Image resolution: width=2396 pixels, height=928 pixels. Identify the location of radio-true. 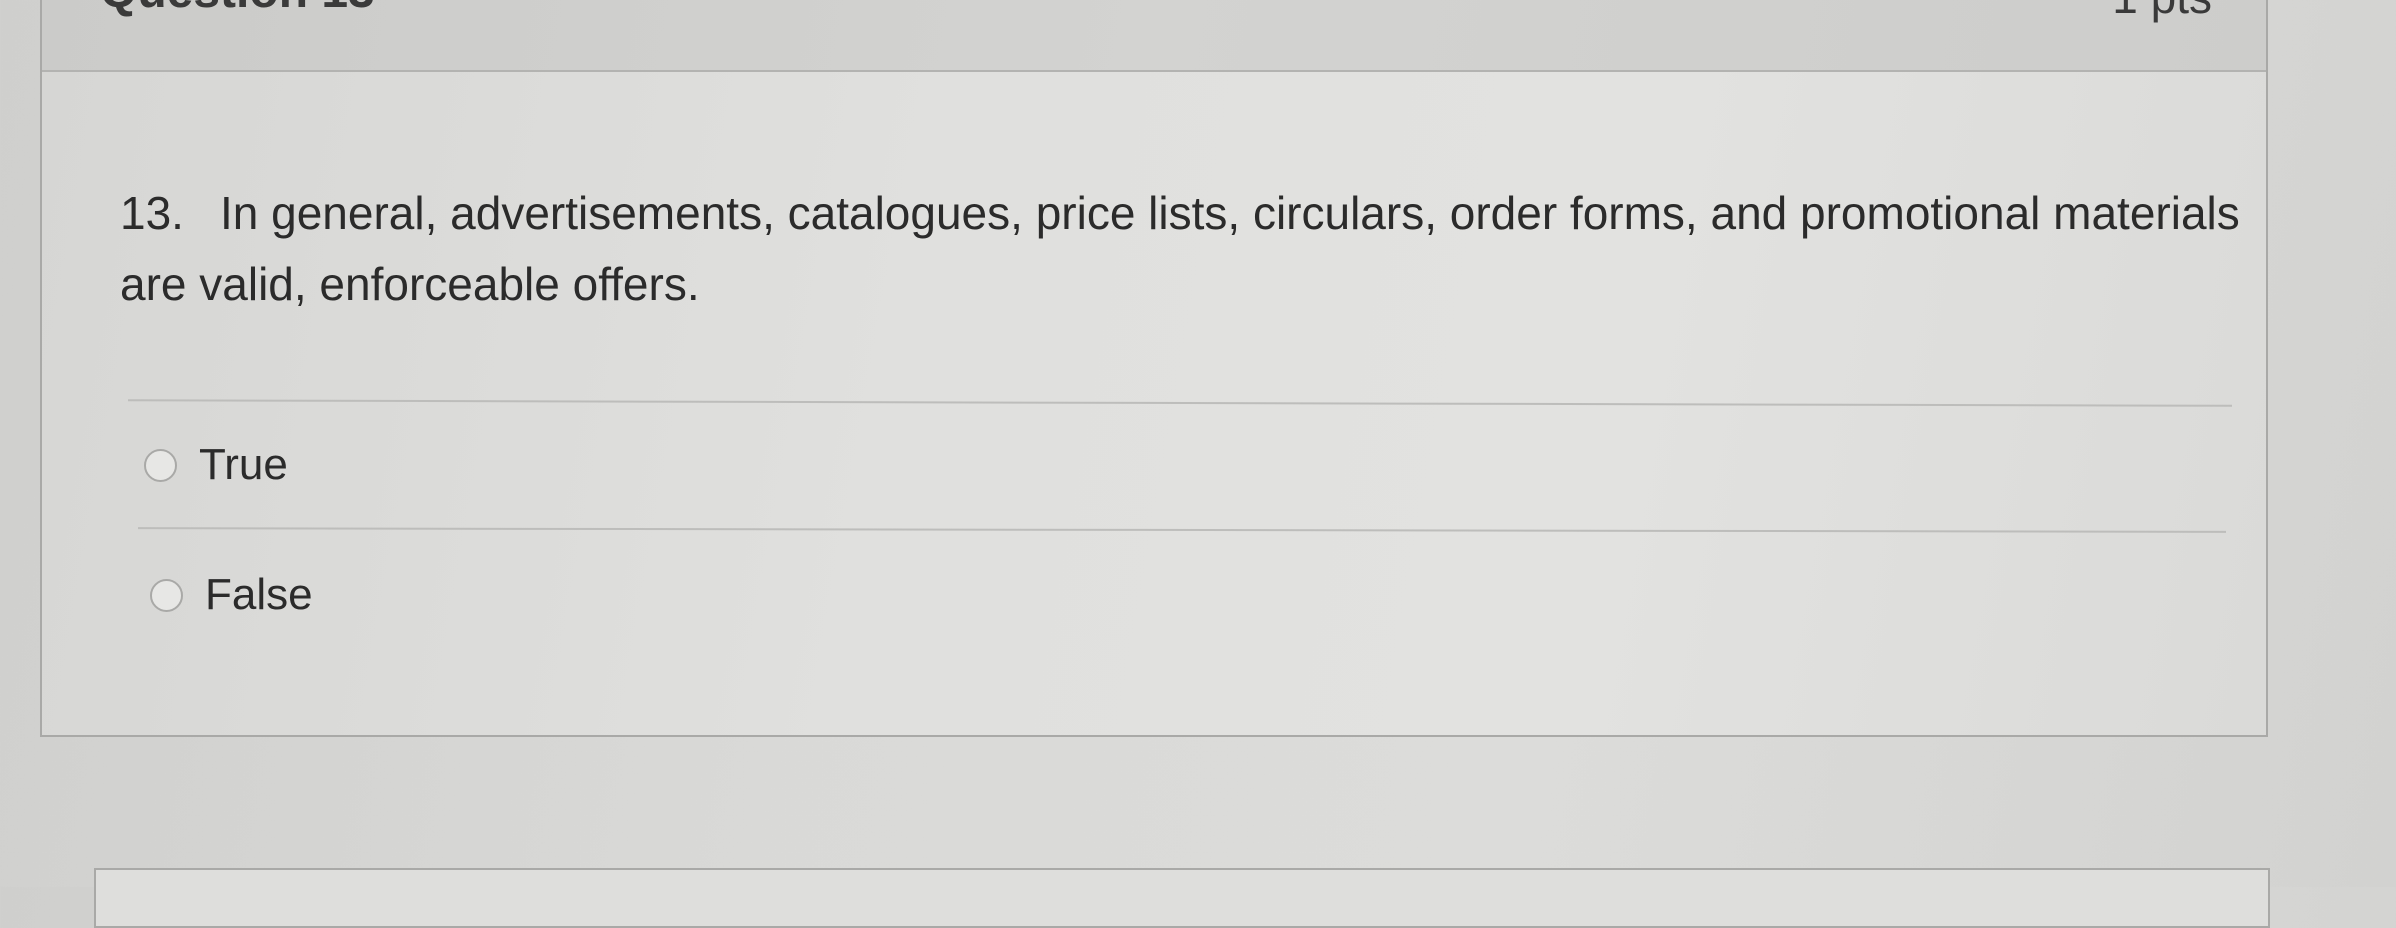
(160, 465).